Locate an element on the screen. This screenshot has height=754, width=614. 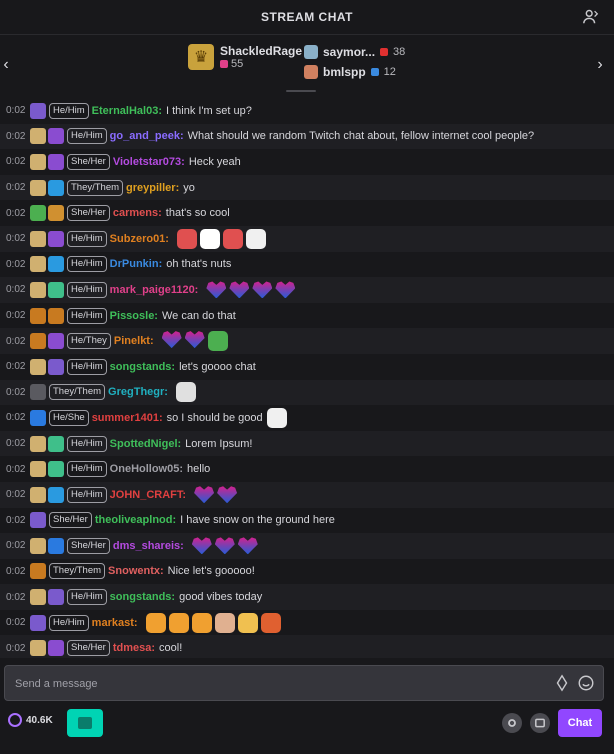
leaderboard-first: ♛ ShackledRage 55 is located at coordinates (245, 57).